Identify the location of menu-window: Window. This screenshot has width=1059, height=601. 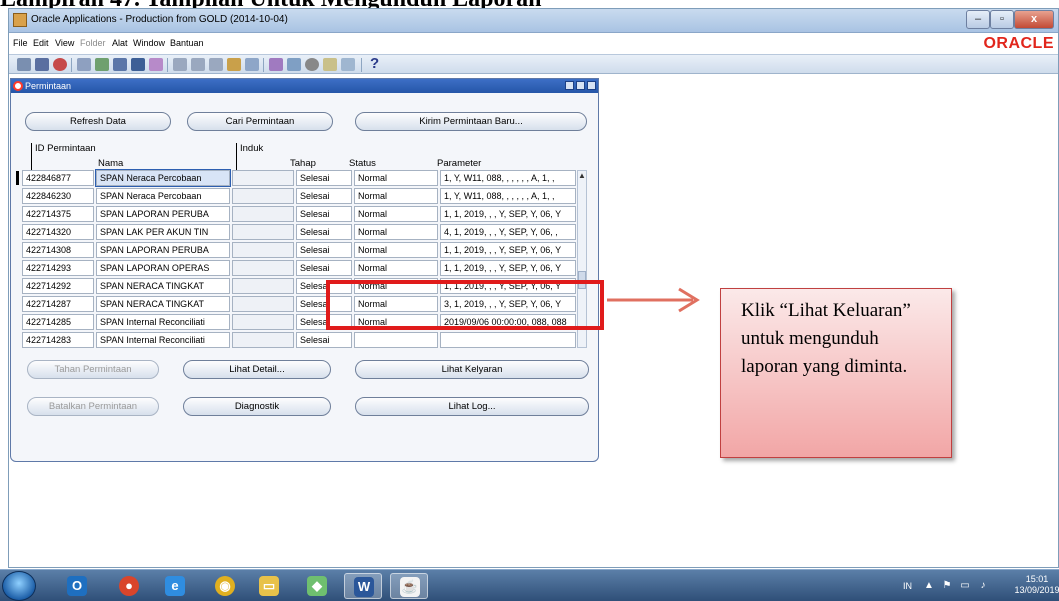
(149, 43).